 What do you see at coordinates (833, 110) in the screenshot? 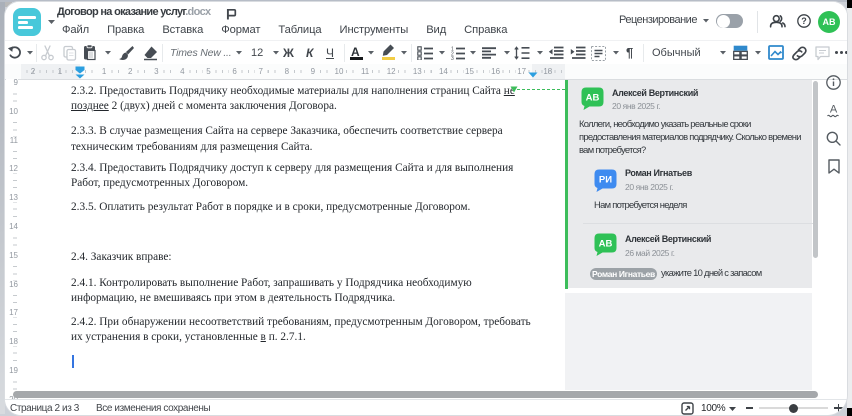
I see `svg-text: А` at bounding box center [833, 110].